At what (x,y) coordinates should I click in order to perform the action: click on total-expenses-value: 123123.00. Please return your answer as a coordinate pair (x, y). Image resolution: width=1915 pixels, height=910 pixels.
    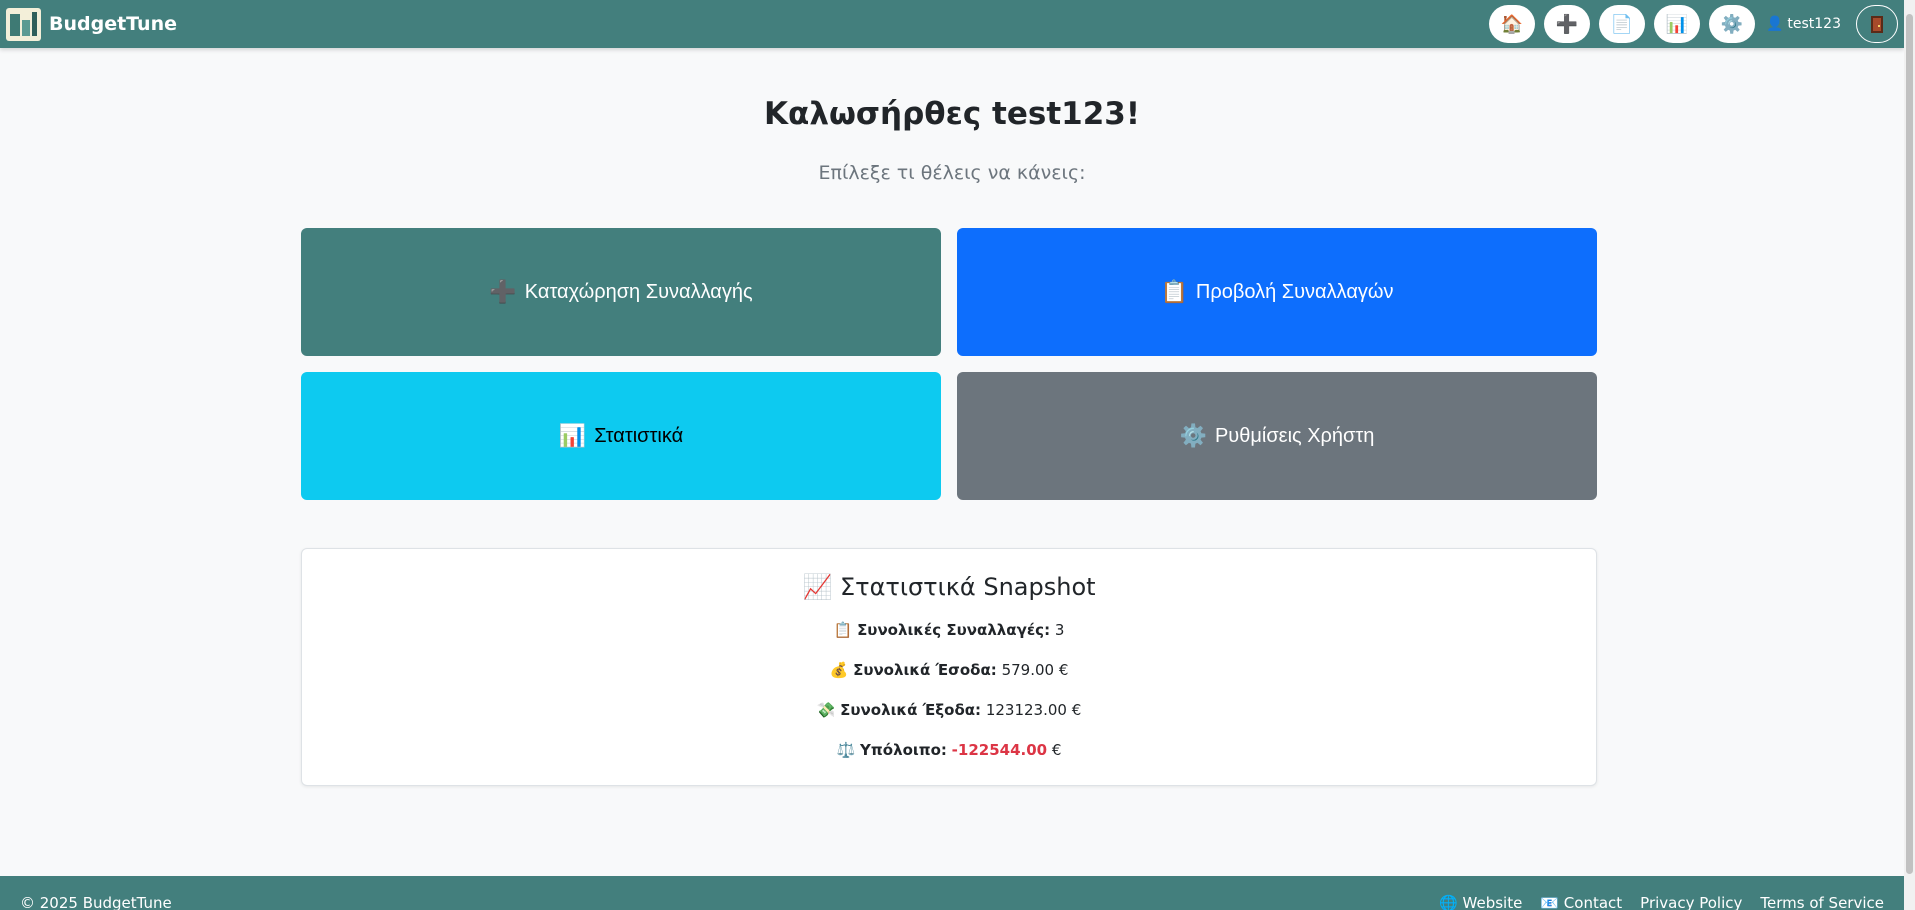
    Looking at the image, I should click on (1026, 710).